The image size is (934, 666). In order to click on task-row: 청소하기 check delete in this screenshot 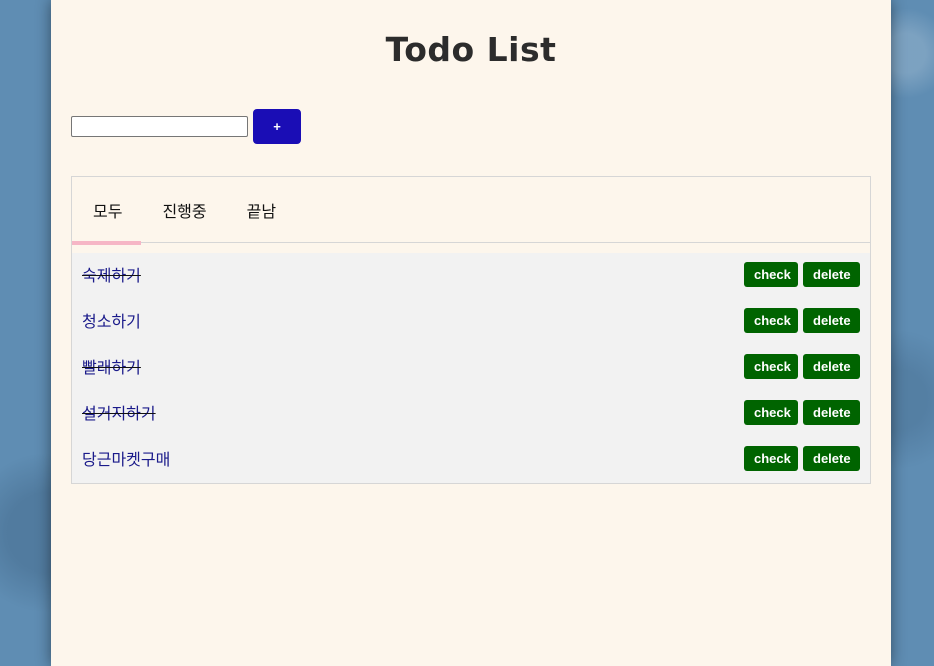, I will do `click(471, 322)`.